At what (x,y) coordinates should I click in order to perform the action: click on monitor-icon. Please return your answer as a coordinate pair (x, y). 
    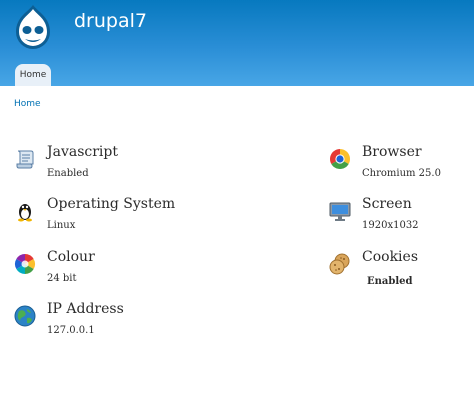
    Looking at the image, I should click on (340, 211).